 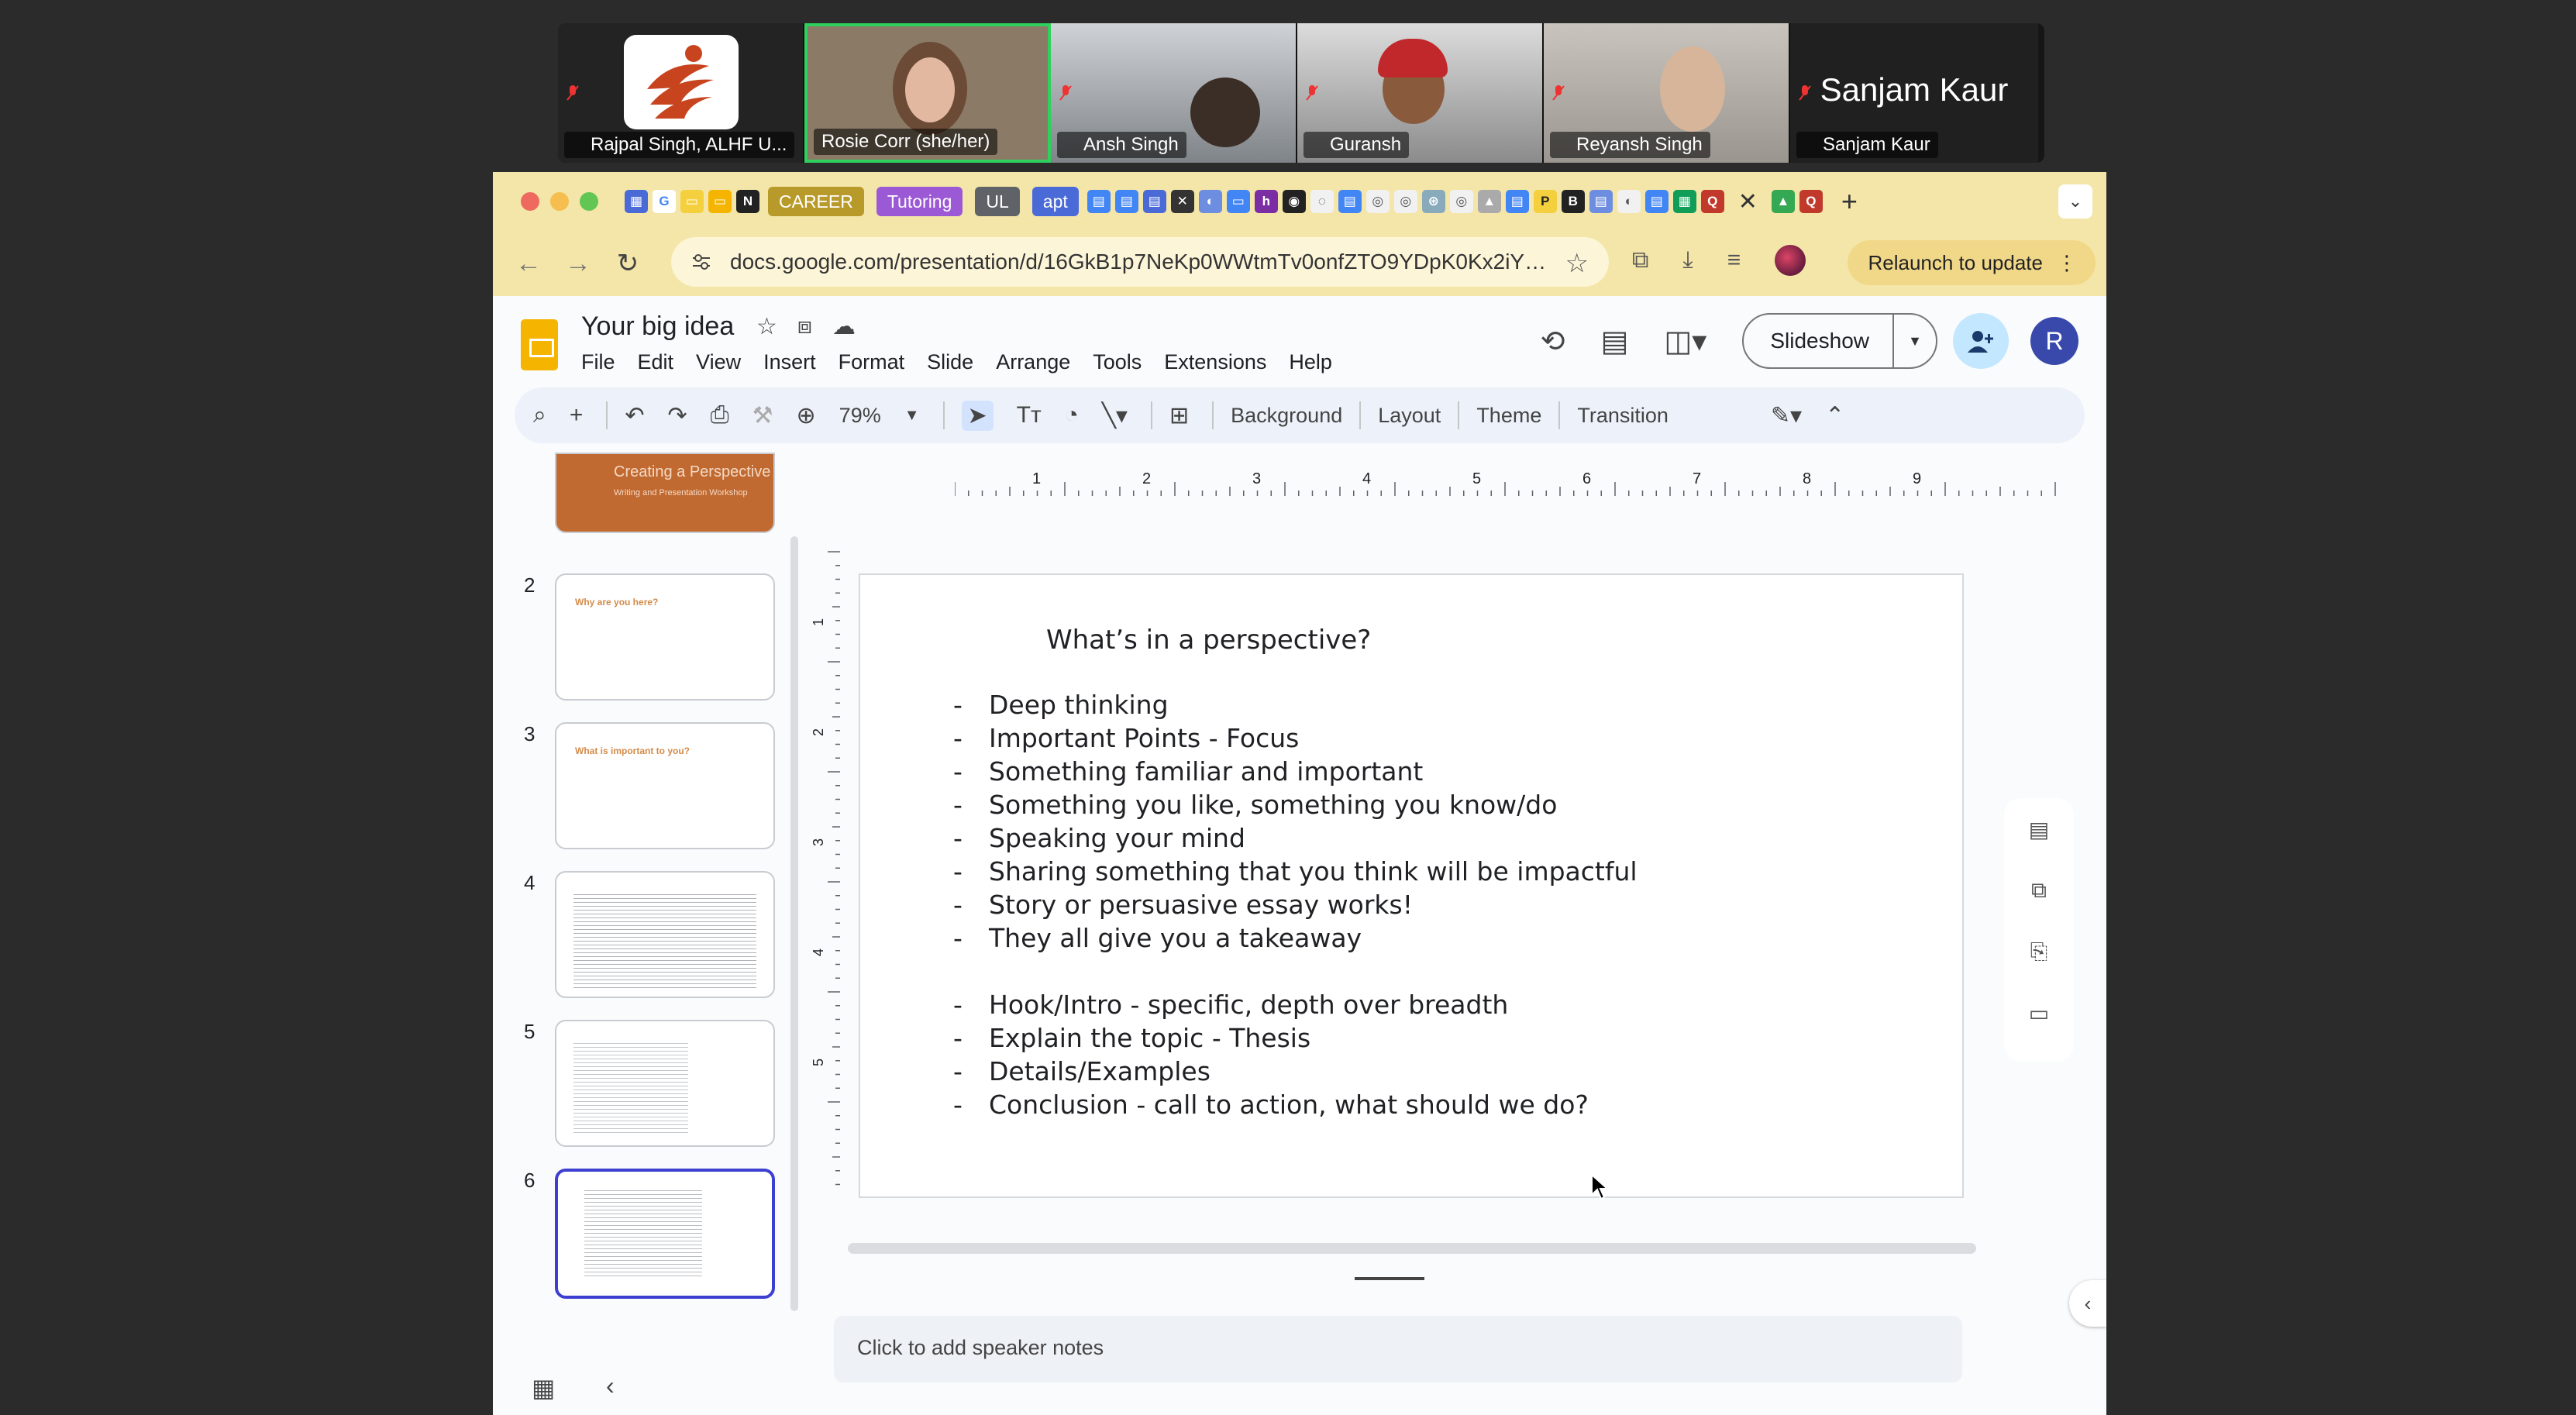 I want to click on maximize-window-button, so click(x=589, y=202).